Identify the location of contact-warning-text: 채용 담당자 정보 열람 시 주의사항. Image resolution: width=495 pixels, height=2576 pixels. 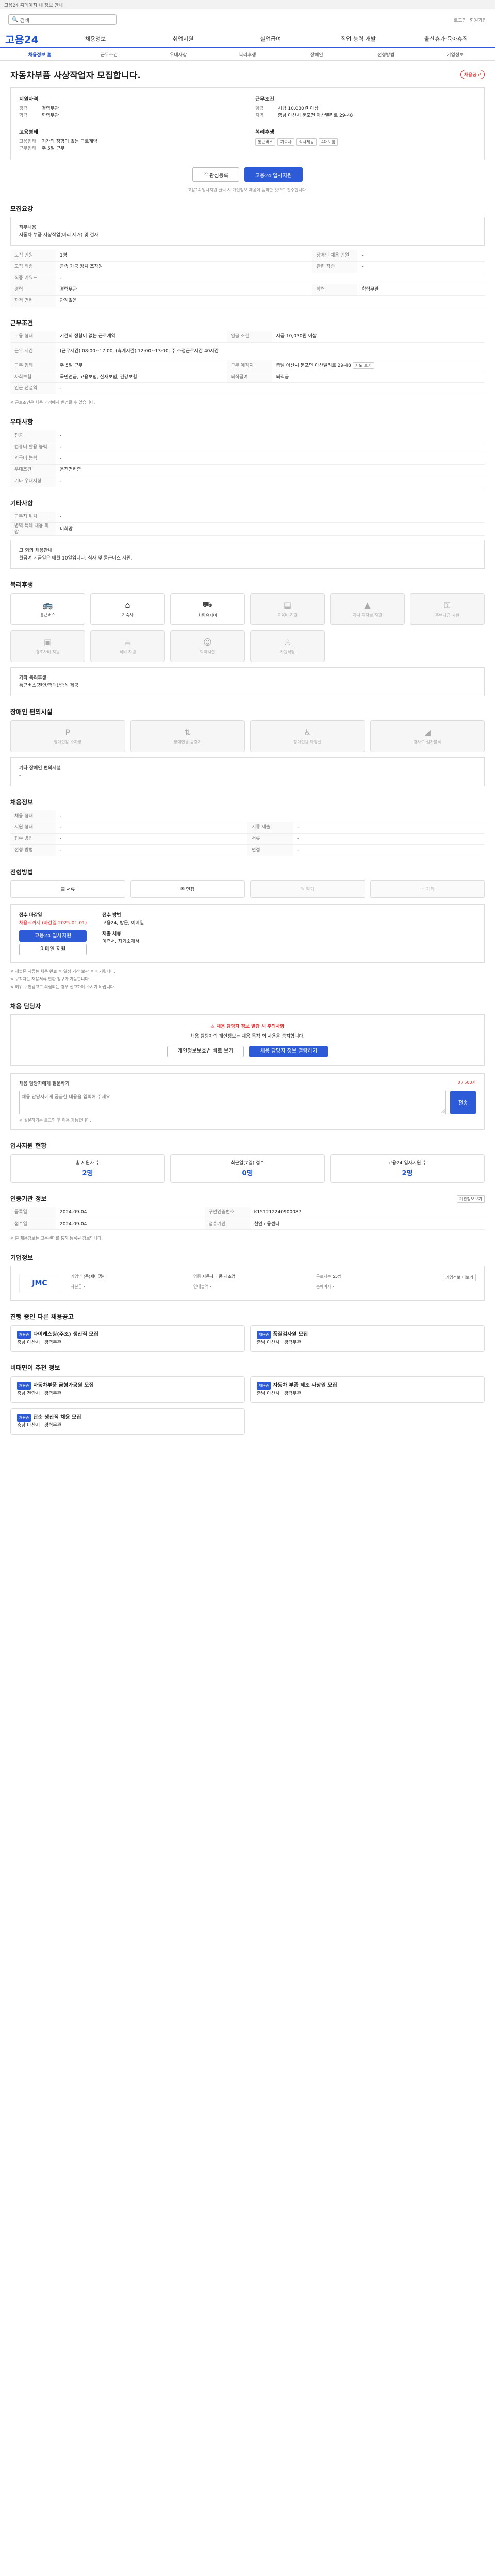
(250, 1026).